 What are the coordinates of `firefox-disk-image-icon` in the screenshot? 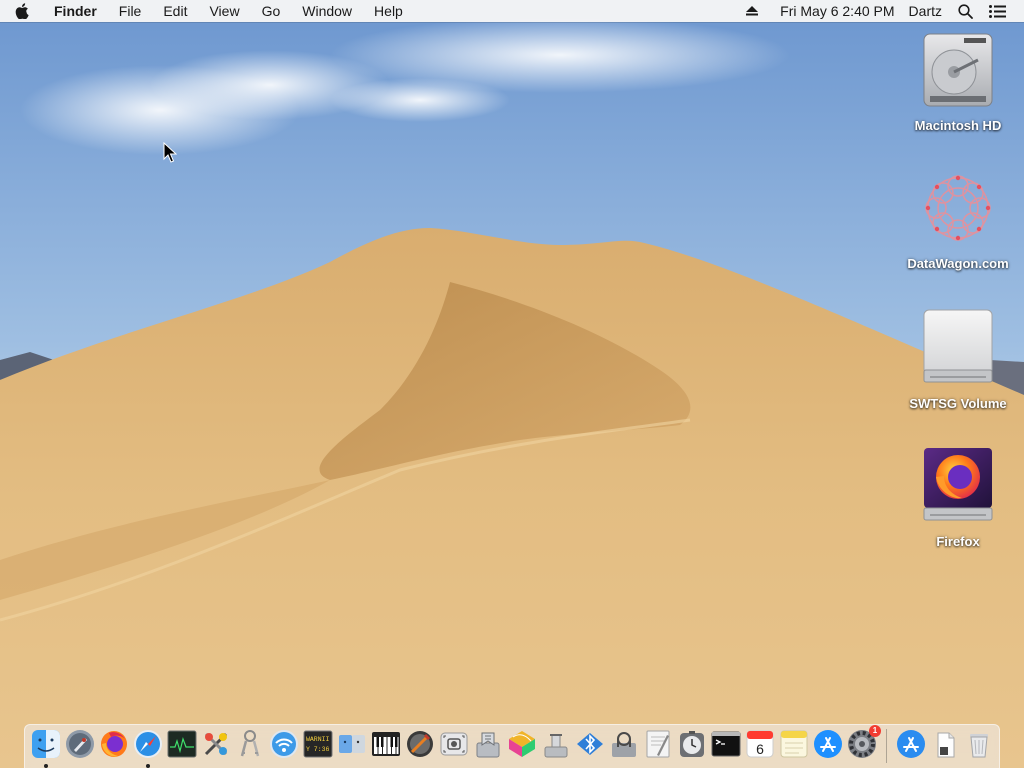 It's located at (958, 486).